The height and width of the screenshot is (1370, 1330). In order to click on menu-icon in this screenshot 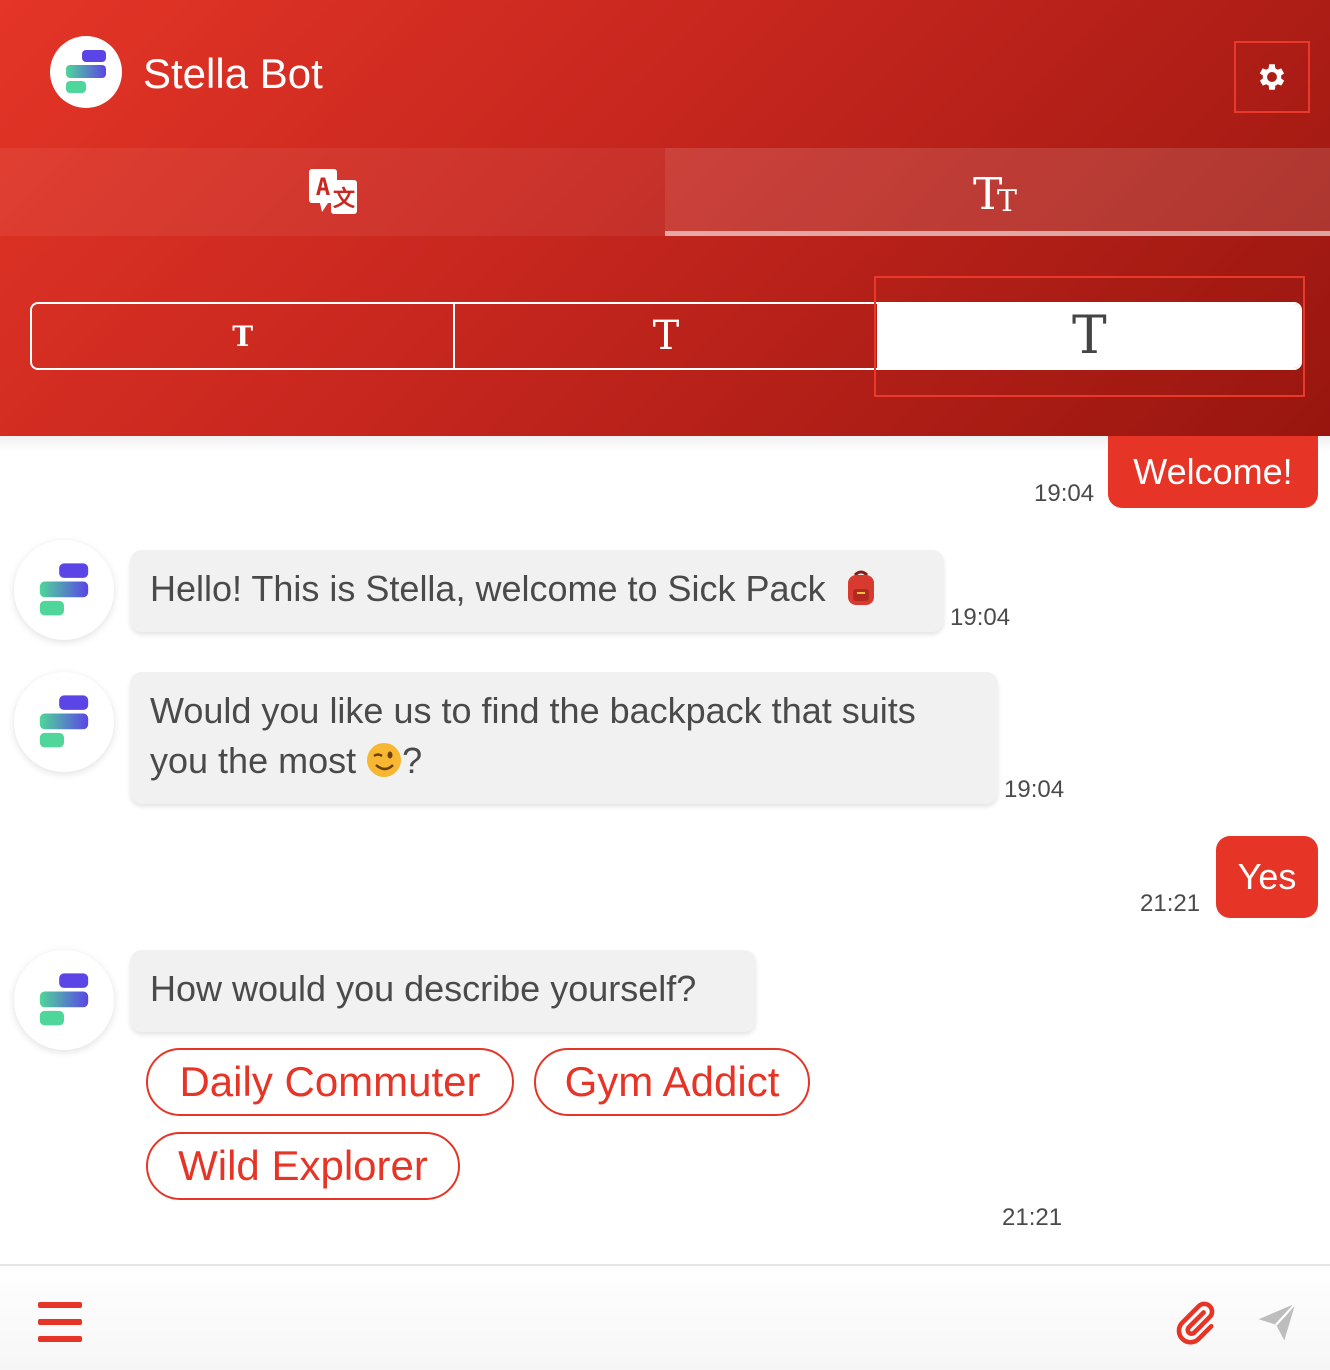, I will do `click(60, 1305)`.